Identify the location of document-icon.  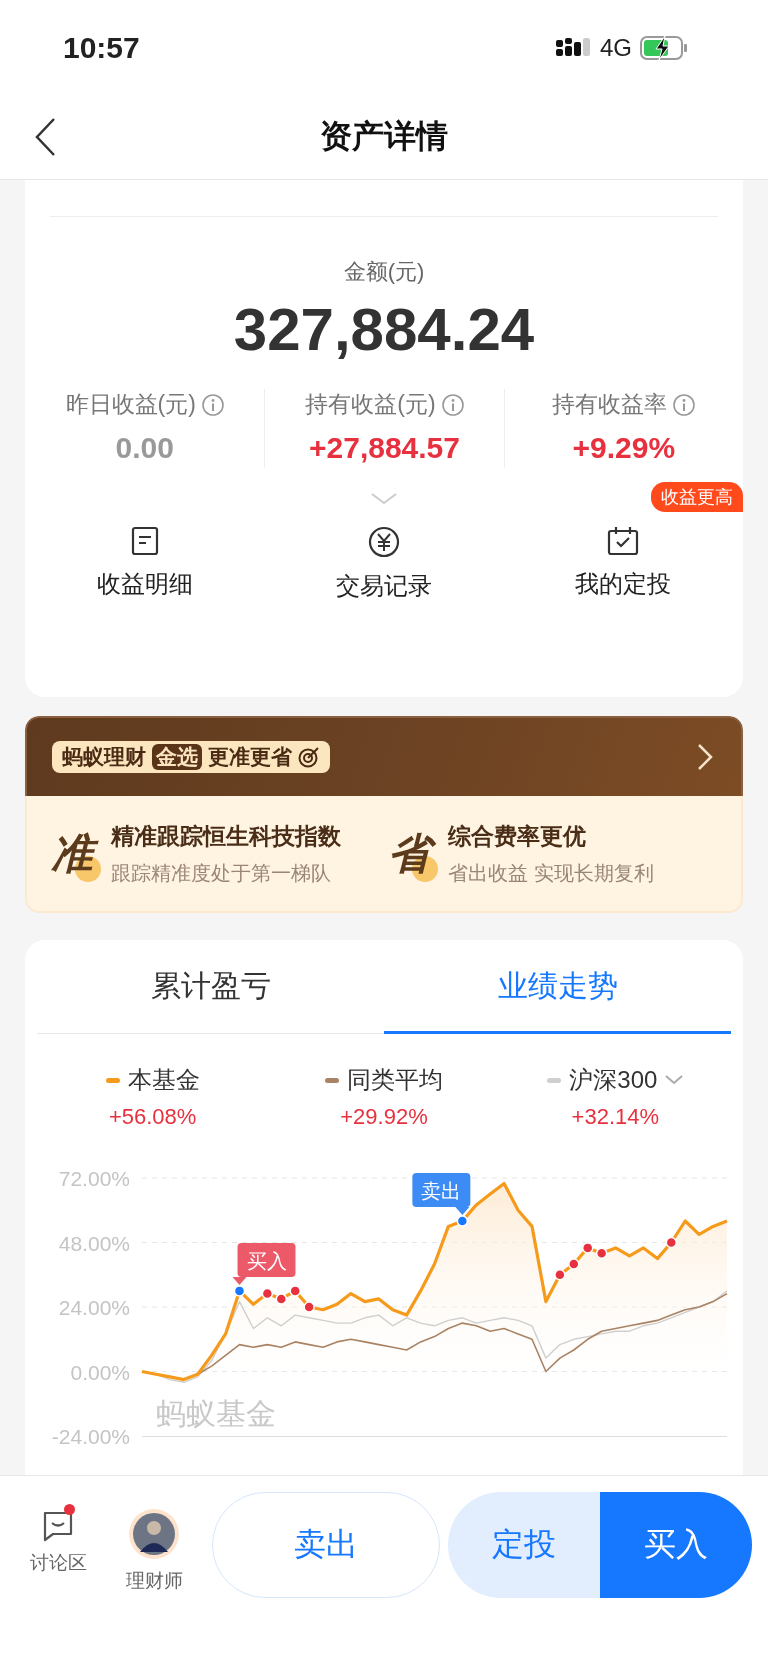
(144, 541).